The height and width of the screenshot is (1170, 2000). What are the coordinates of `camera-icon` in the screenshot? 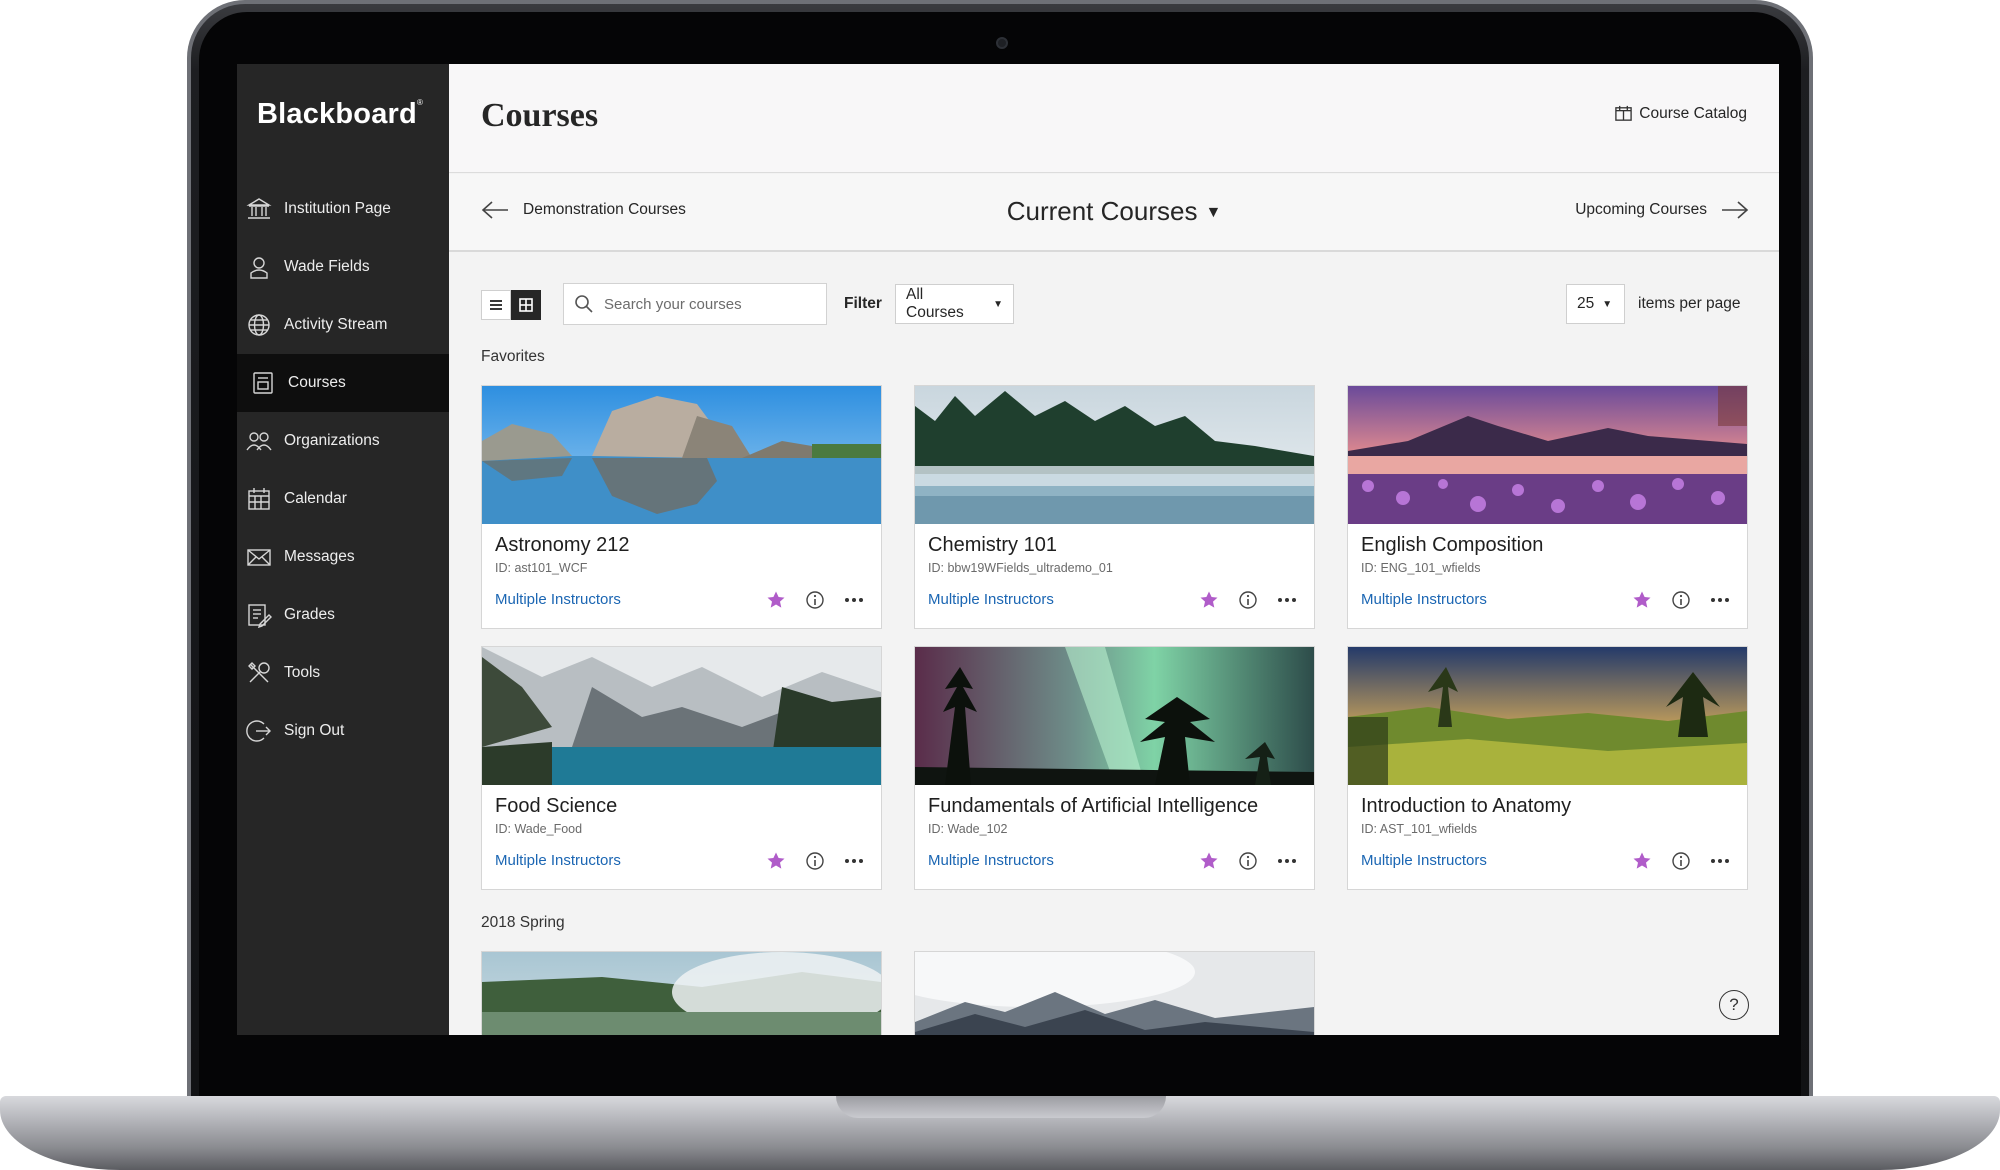 It's located at (1002, 43).